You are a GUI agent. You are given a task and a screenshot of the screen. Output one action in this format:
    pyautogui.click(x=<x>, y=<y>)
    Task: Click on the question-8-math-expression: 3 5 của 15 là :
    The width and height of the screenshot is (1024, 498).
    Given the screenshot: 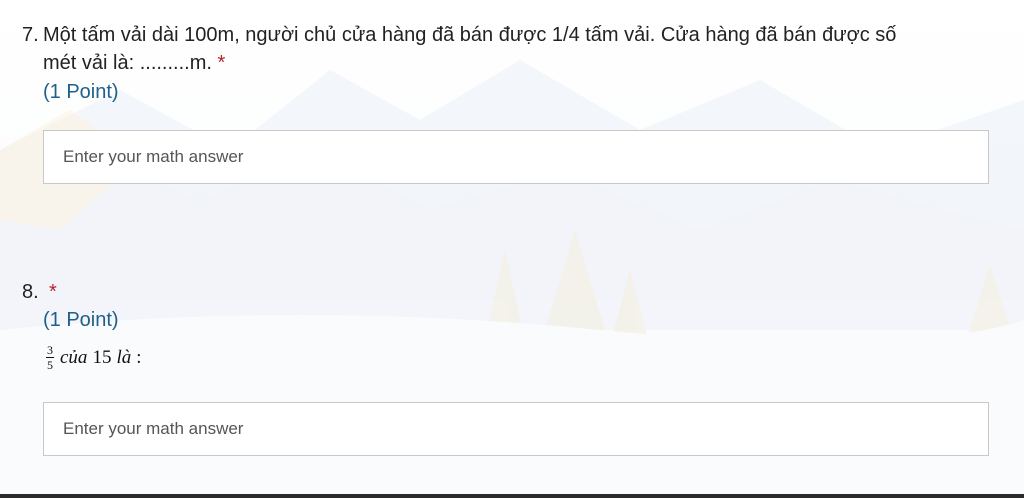 What is the action you would take?
    pyautogui.click(x=94, y=357)
    